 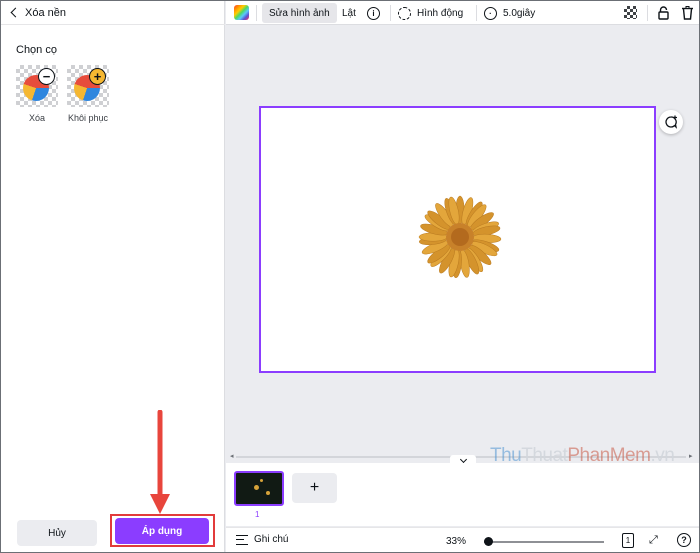 What do you see at coordinates (440, 13) in the screenshot?
I see `animate-label: Hình động` at bounding box center [440, 13].